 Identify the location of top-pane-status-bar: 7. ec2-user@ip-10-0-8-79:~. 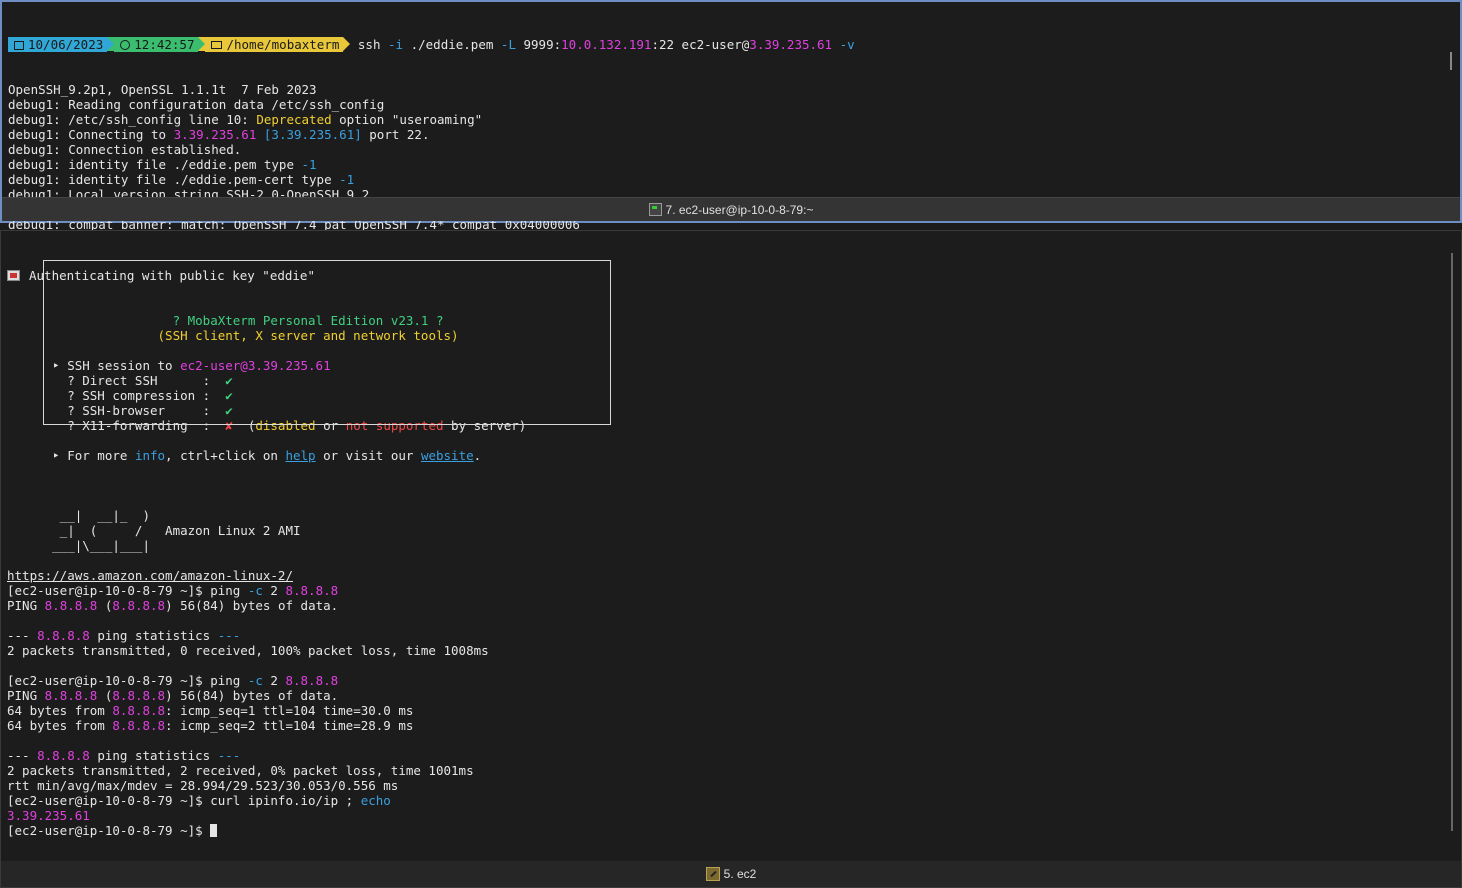
(731, 209).